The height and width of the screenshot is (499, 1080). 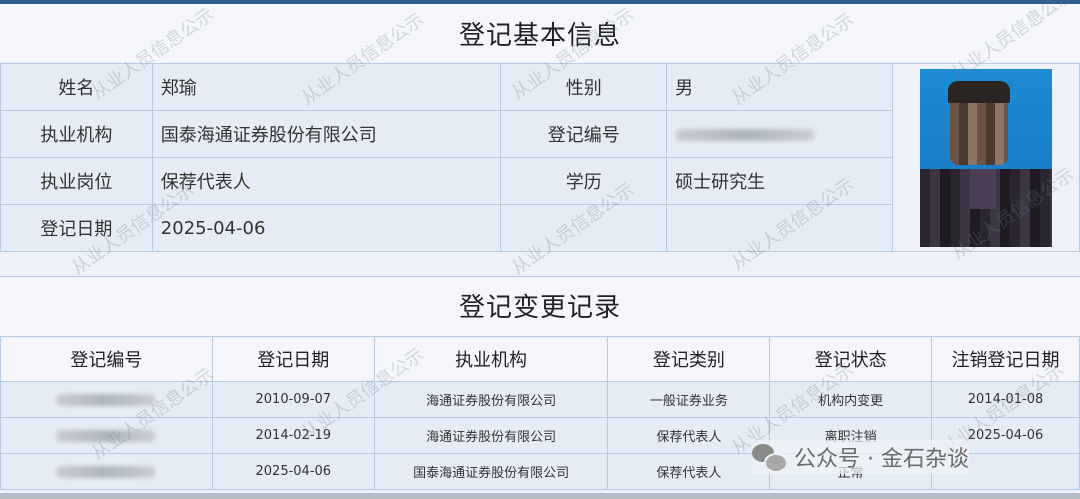 What do you see at coordinates (689, 399) in the screenshot?
I see `cell-category: 一般证券业务` at bounding box center [689, 399].